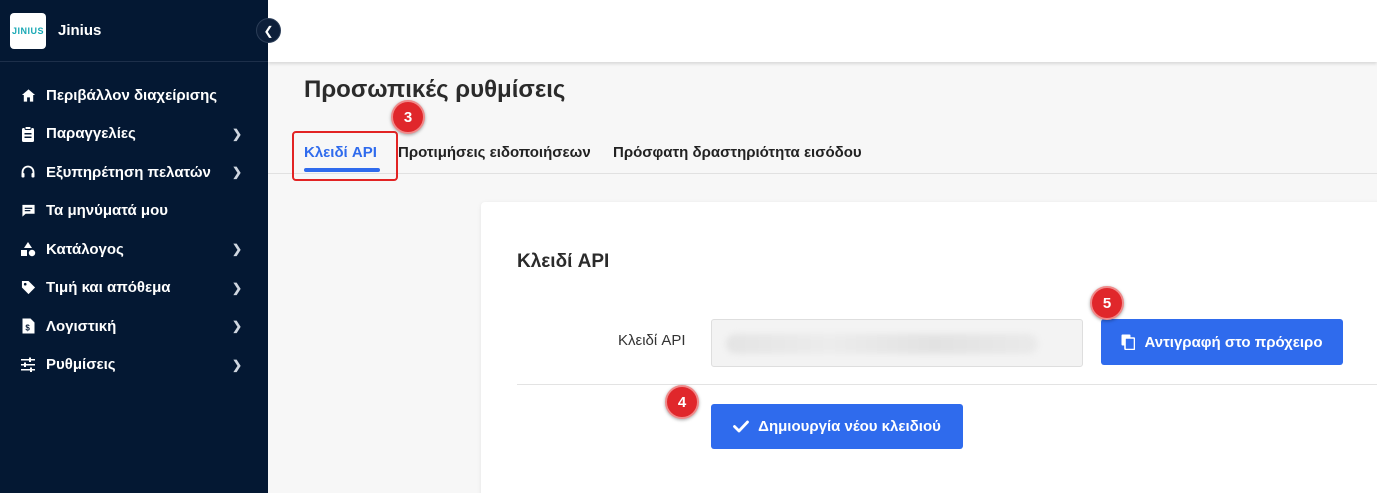 The height and width of the screenshot is (493, 1377). Describe the element at coordinates (128, 172) in the screenshot. I see `sidebar-item-label: Εξυπηρέτηση πελατών` at that location.